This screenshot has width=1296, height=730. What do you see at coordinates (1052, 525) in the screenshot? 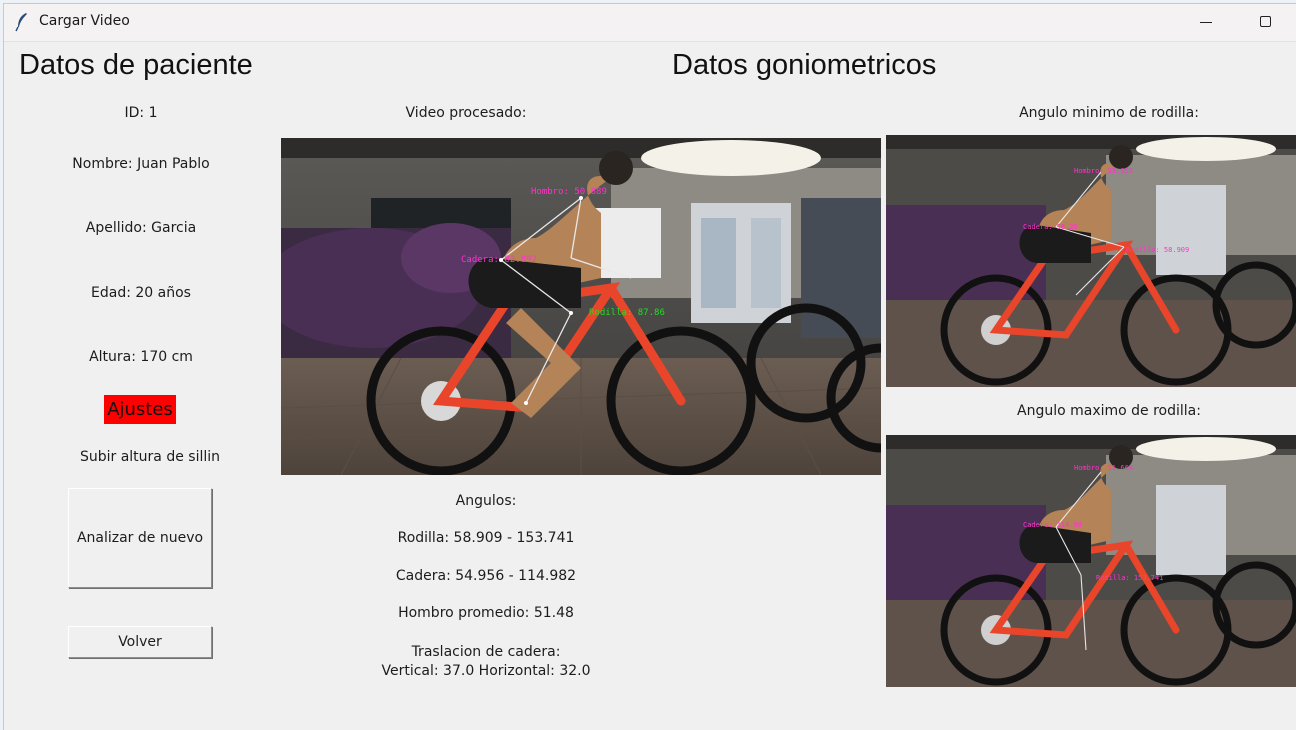
I see `overlay-hip-max: Cadera: 114.98` at bounding box center [1052, 525].